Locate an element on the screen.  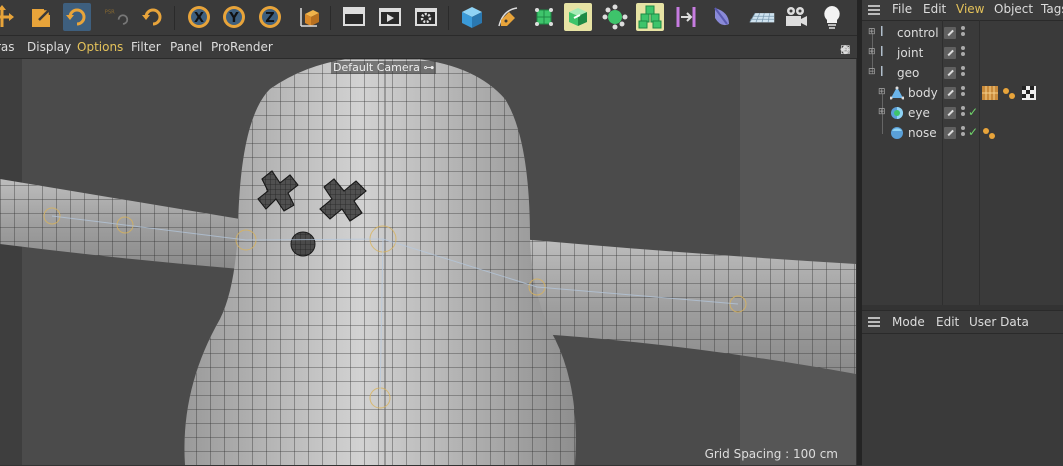
psr-label: PSR is located at coordinates (110, 13).